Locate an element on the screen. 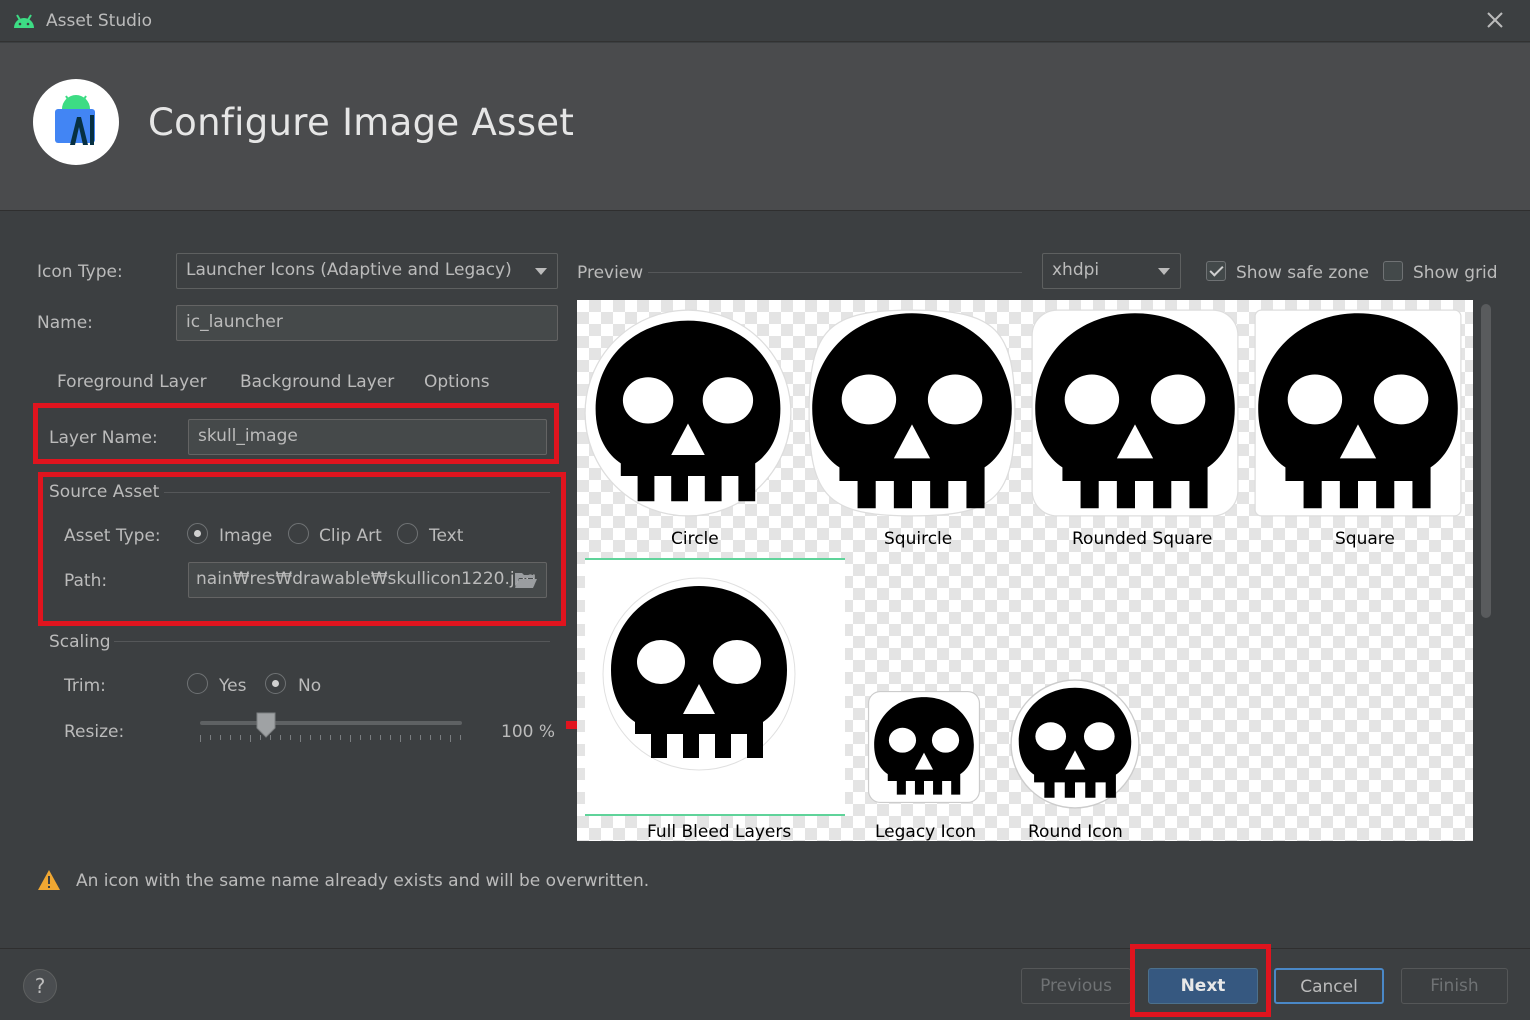 The image size is (1530, 1020). resize-slider is located at coordinates (331, 728).